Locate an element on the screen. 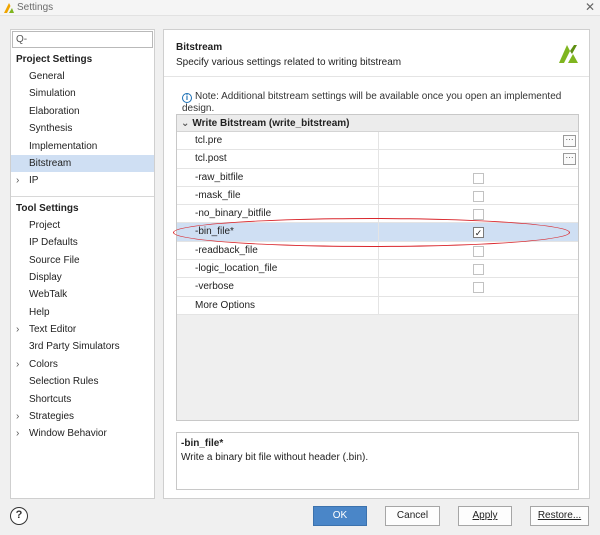 The height and width of the screenshot is (535, 600). sidebar-item-label: 3rd Party Simulators is located at coordinates (74, 347).